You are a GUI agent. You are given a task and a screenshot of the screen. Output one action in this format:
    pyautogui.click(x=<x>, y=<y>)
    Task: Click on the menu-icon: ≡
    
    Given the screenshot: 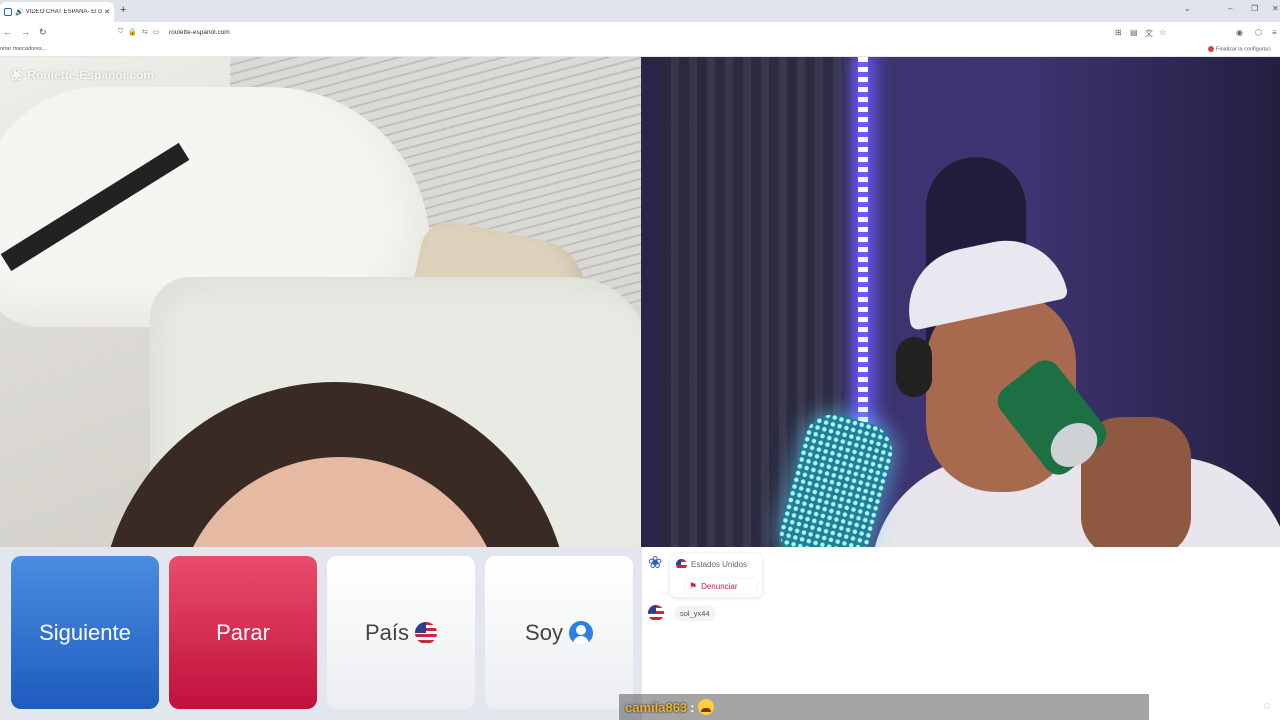 What is the action you would take?
    pyautogui.click(x=1274, y=32)
    